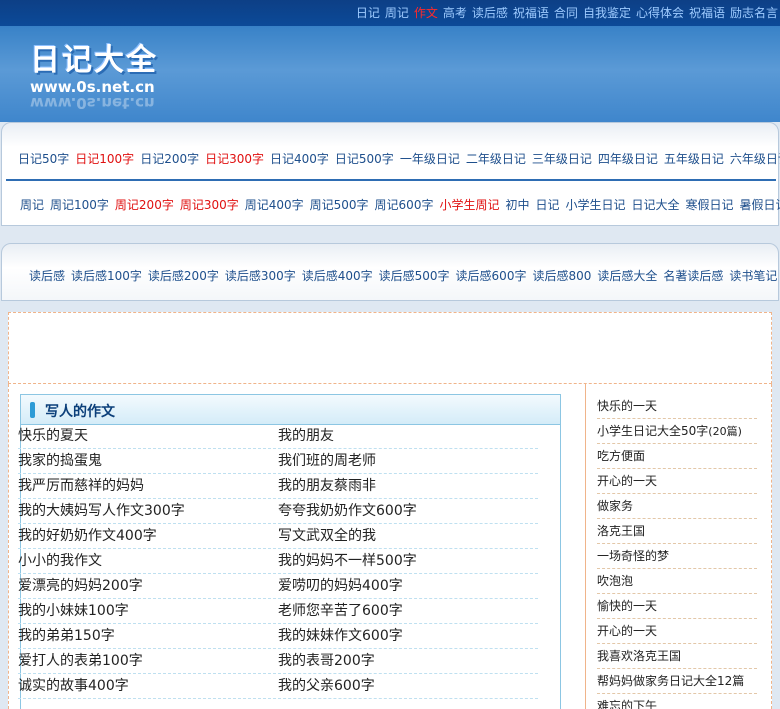 Image resolution: width=780 pixels, height=709 pixels. I want to click on article-link: 我的父亲600字, so click(408, 686).